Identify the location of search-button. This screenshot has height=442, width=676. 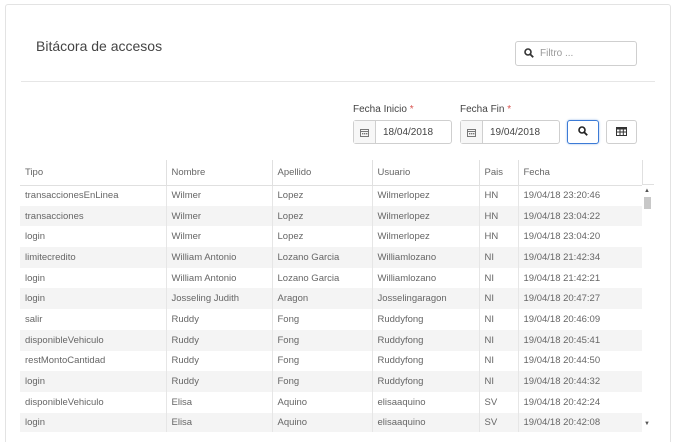
(583, 132).